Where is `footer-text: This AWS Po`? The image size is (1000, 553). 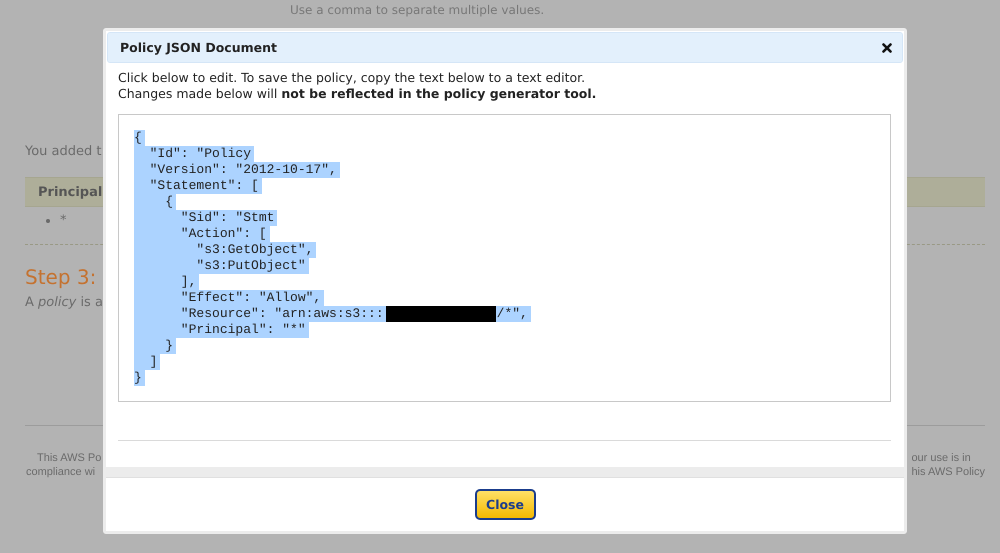 footer-text: This AWS Po is located at coordinates (69, 458).